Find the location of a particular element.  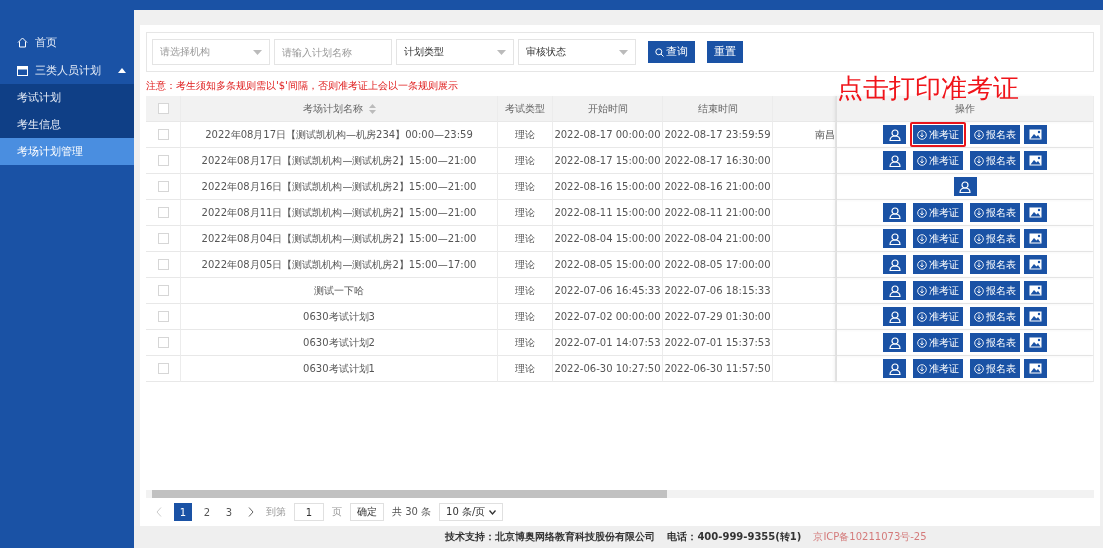

confirm-button: 确定 is located at coordinates (367, 512).